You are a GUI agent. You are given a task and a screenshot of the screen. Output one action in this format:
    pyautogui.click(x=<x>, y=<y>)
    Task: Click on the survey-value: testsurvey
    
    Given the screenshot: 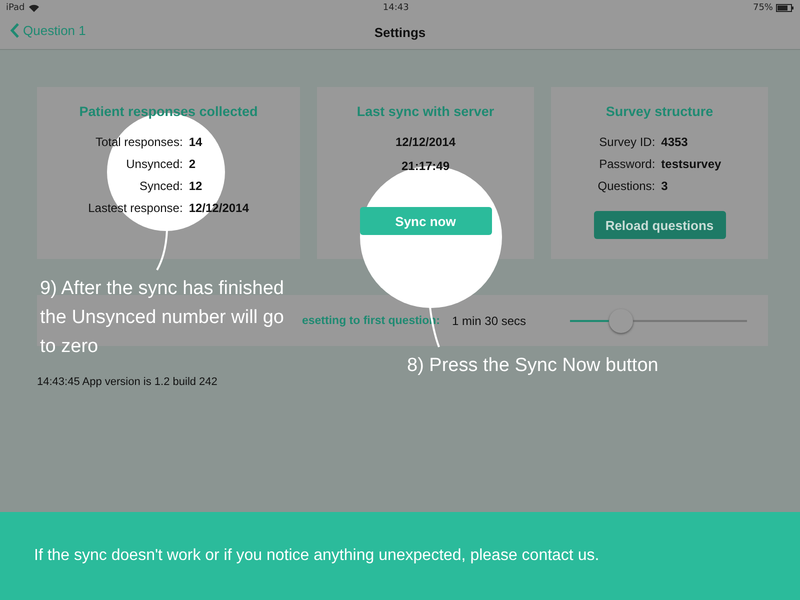 What is the action you would take?
    pyautogui.click(x=691, y=164)
    